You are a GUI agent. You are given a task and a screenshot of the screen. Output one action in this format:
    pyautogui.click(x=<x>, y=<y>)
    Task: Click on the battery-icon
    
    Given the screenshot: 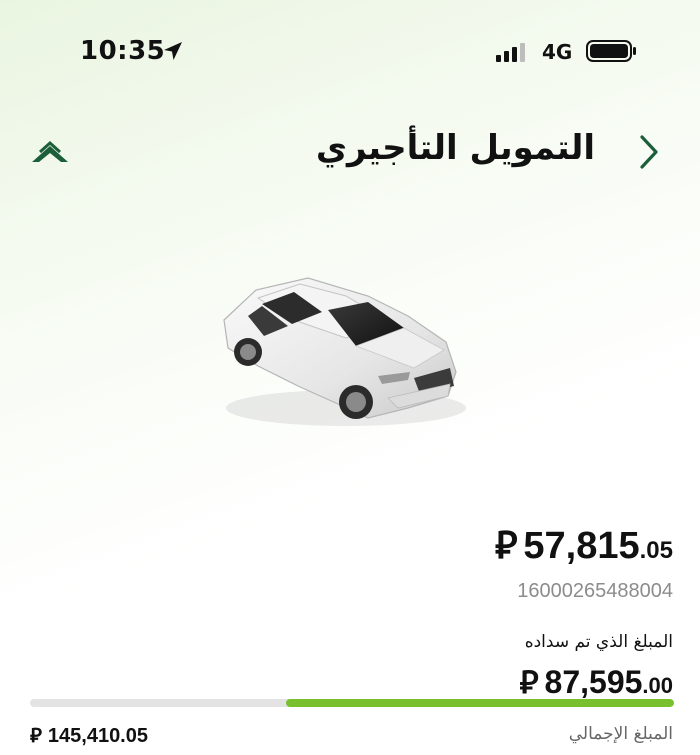 What is the action you would take?
    pyautogui.click(x=611, y=51)
    